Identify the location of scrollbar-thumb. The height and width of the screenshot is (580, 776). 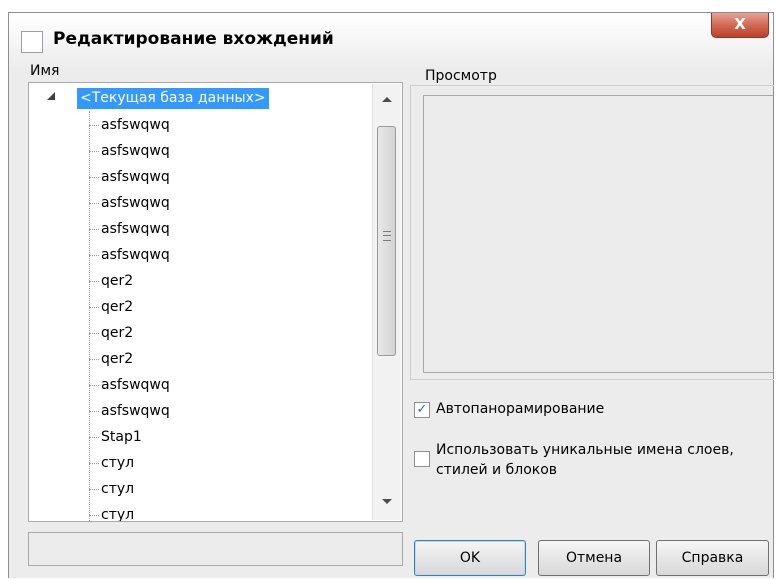
(386, 241).